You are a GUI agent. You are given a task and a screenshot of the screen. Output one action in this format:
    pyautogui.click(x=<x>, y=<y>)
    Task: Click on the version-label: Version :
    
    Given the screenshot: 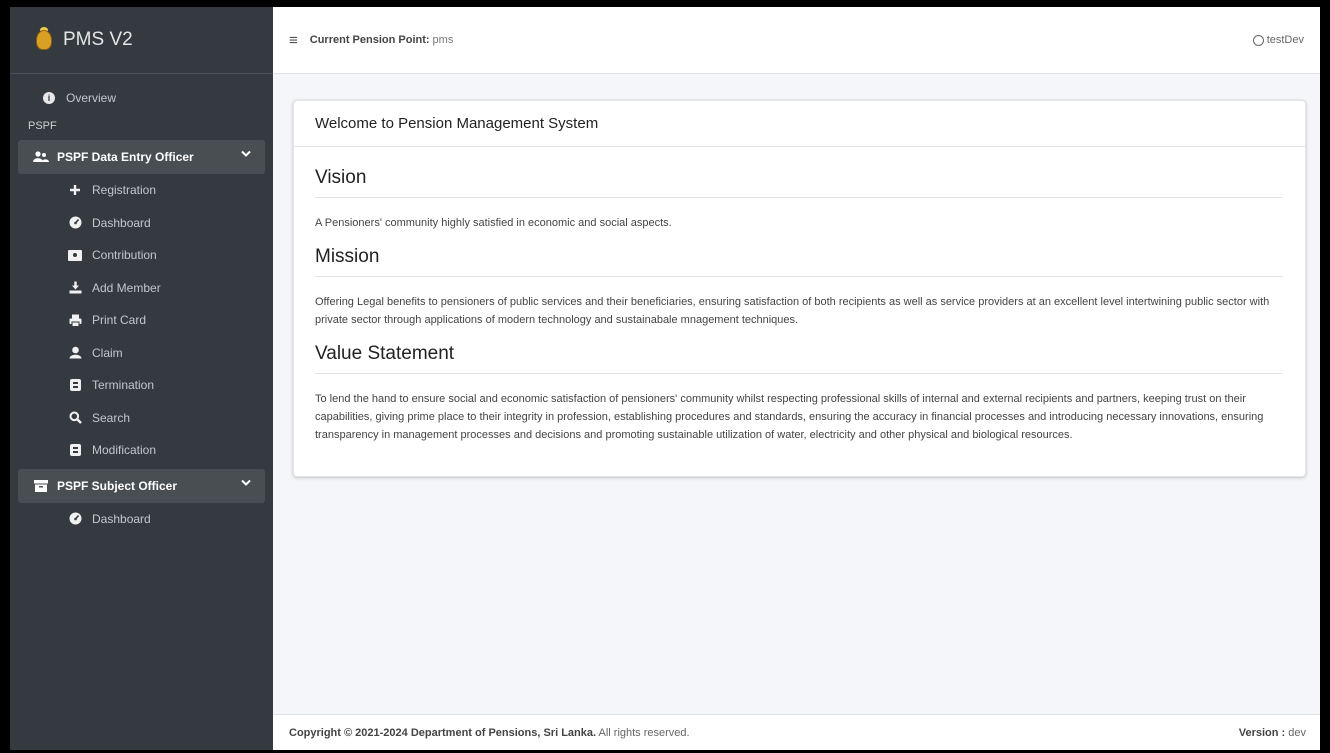 What is the action you would take?
    pyautogui.click(x=1262, y=732)
    